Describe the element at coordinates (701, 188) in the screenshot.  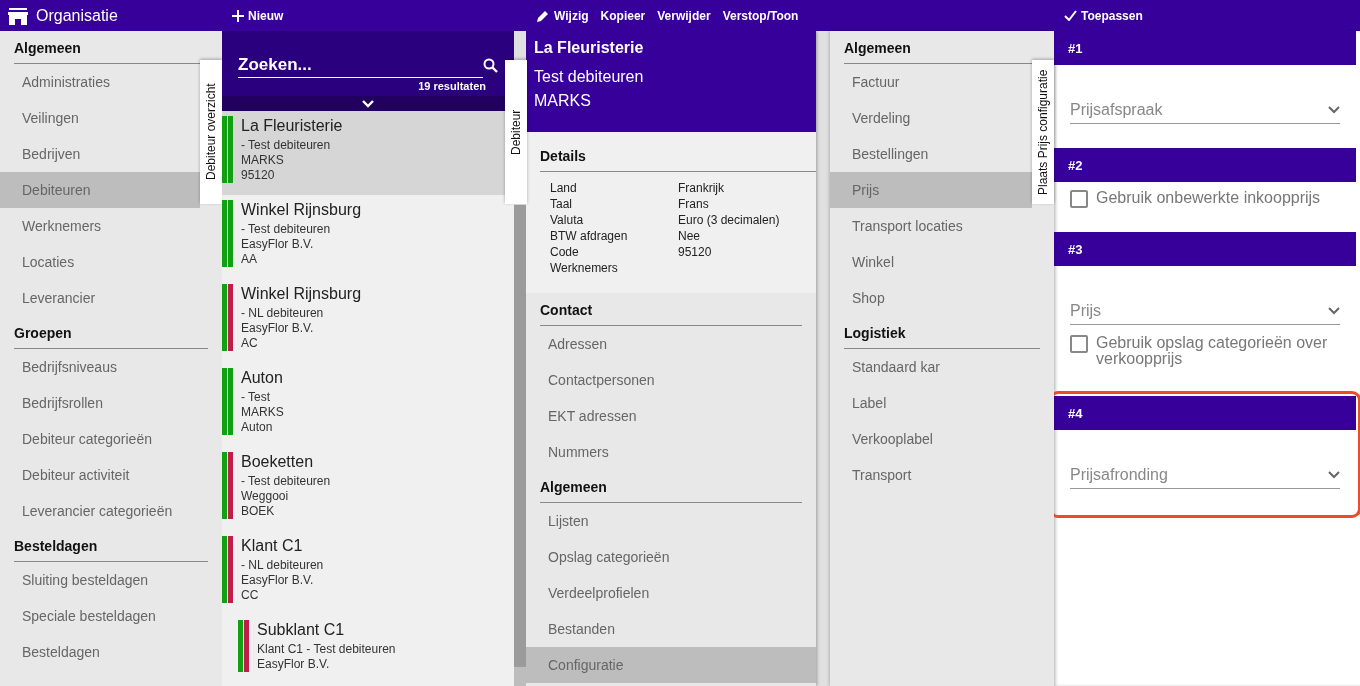
I see `field-value: Frankrijk` at that location.